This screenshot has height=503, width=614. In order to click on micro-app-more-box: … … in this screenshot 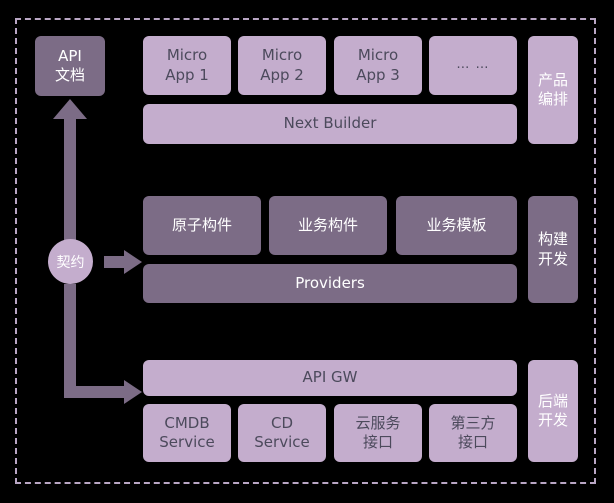, I will do `click(473, 65)`.